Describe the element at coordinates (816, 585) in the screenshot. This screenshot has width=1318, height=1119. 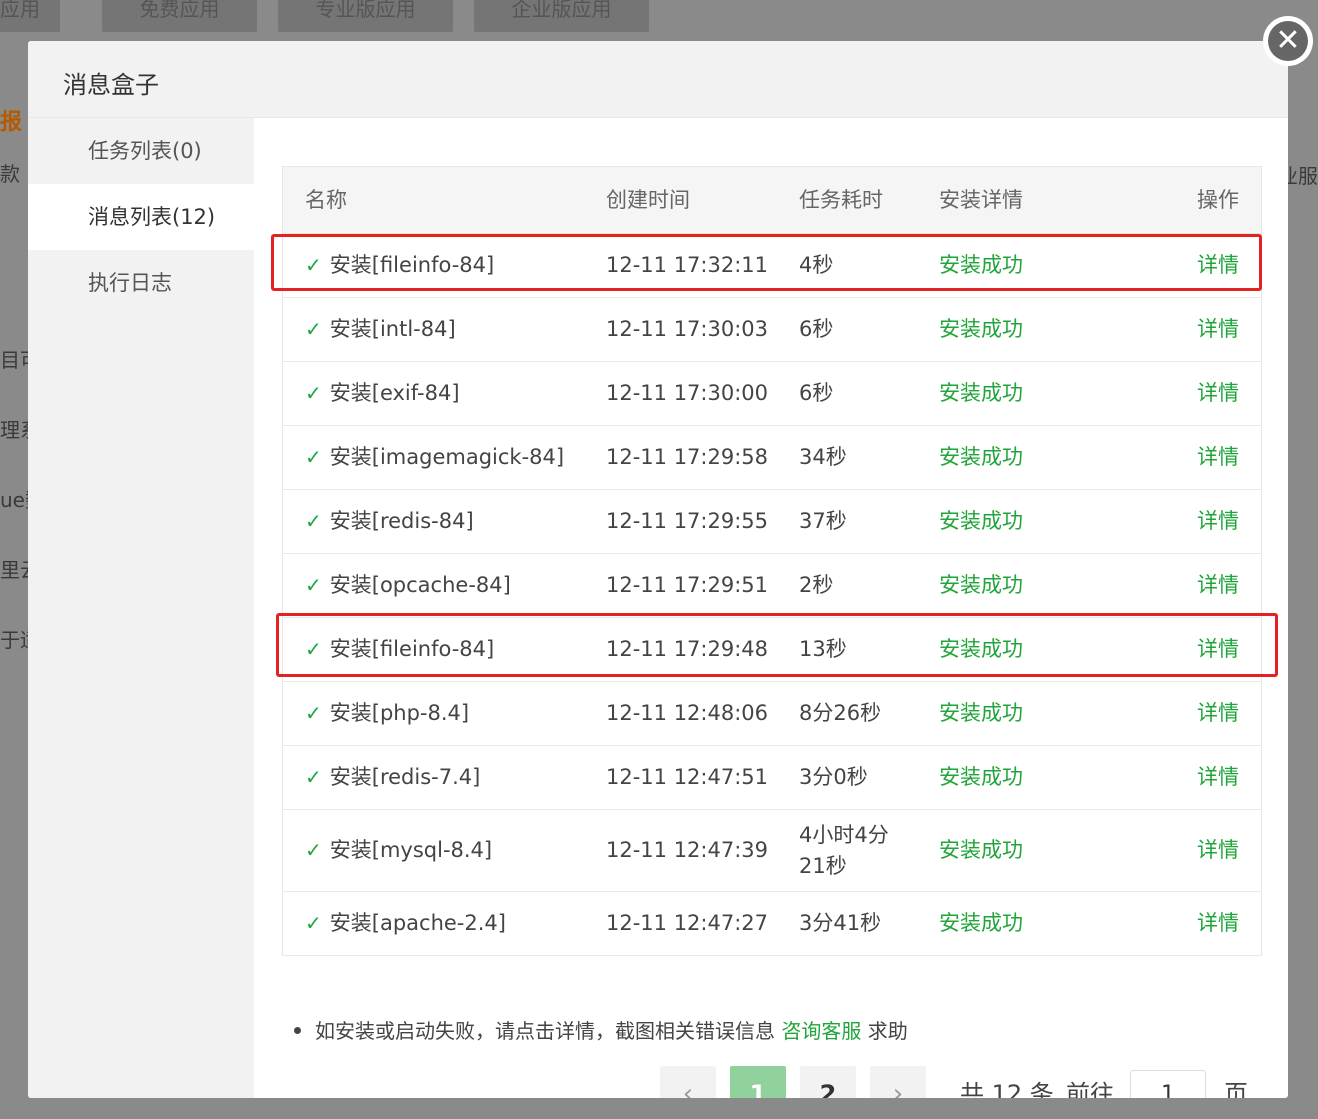
I see `row-duration: 2秒` at that location.